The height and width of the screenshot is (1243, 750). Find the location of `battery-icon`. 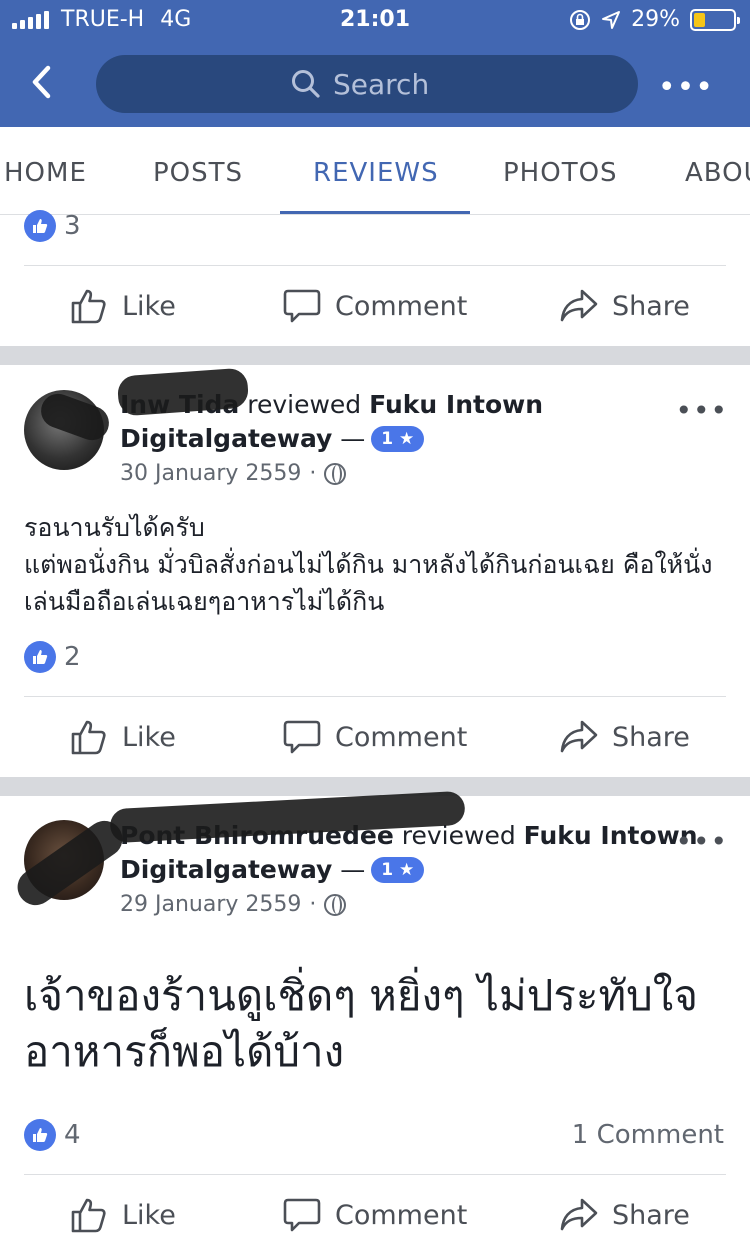

battery-icon is located at coordinates (715, 19).